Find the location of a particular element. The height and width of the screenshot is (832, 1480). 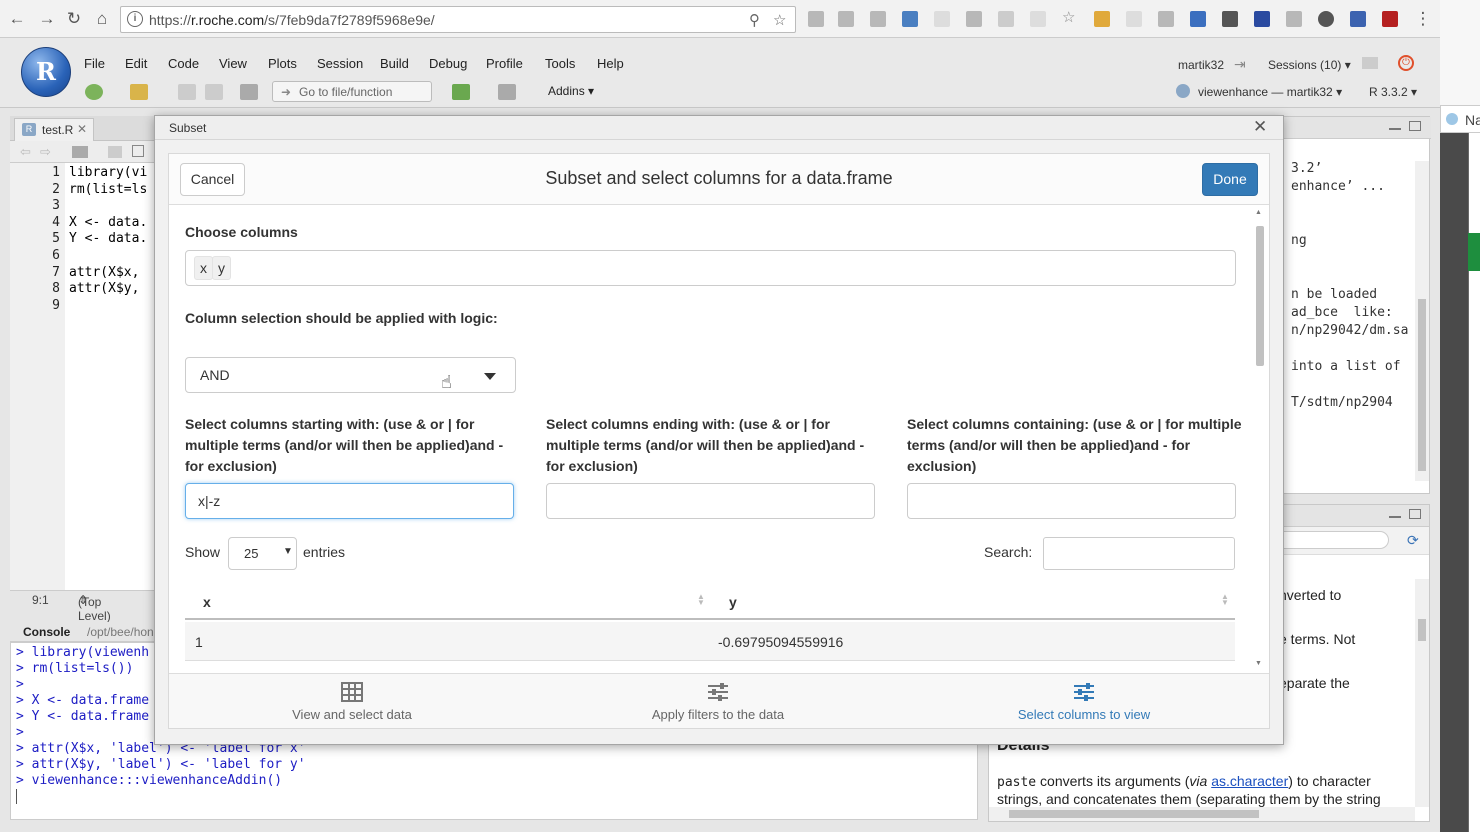

r-version-menu: R 3.3.2 ▾ is located at coordinates (1393, 92).